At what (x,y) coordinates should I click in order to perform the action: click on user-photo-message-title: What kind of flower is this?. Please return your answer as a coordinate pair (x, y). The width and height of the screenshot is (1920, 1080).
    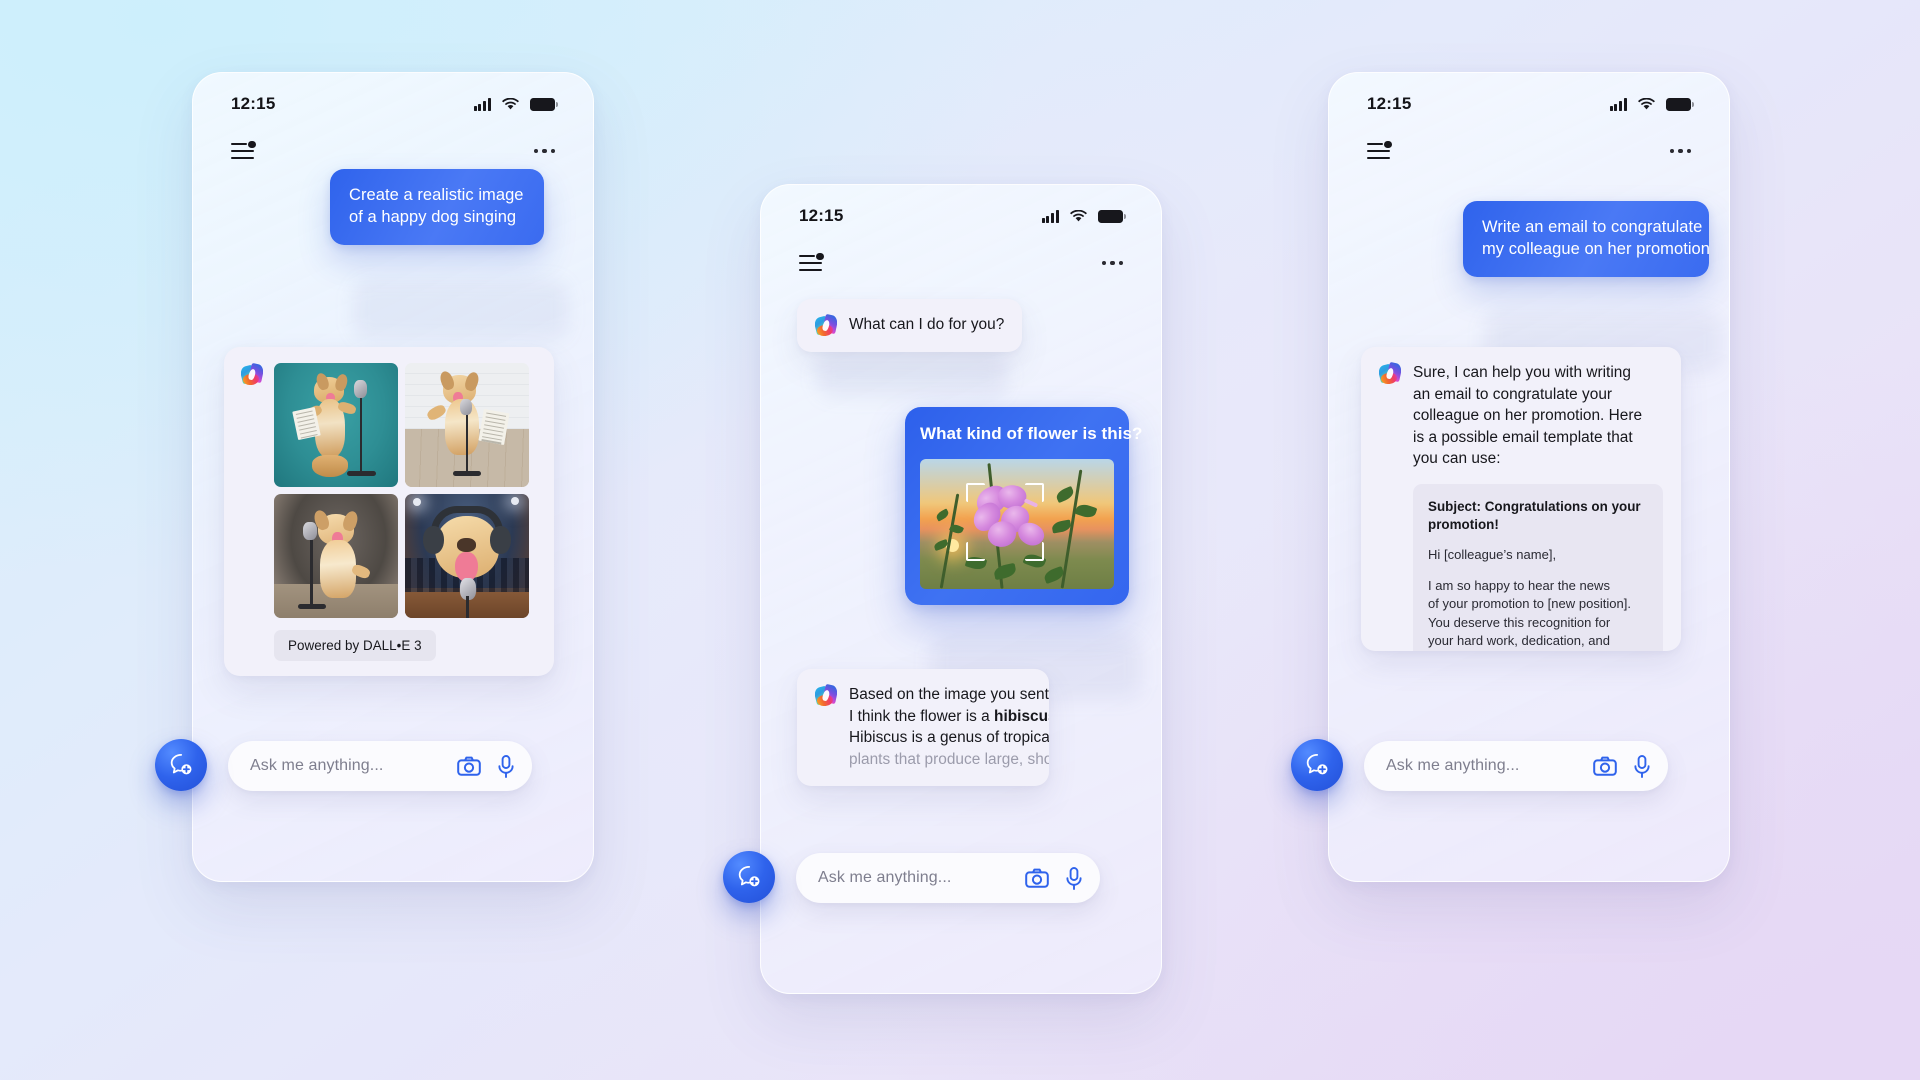
    Looking at the image, I should click on (1031, 433).